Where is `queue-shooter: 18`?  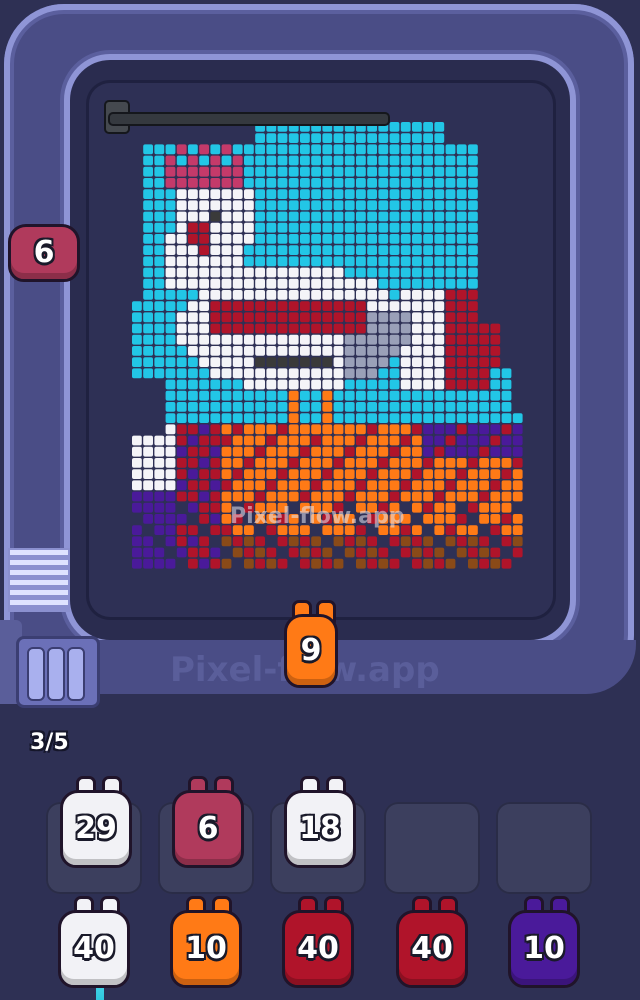 queue-shooter: 18 is located at coordinates (320, 824).